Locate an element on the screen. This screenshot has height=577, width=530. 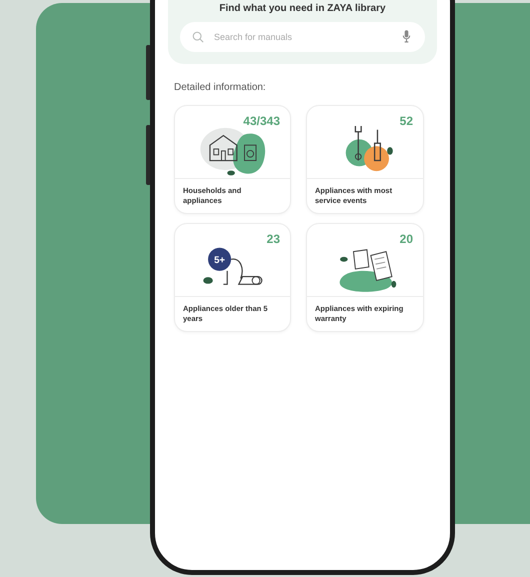
count-label: 20 is located at coordinates (406, 239).